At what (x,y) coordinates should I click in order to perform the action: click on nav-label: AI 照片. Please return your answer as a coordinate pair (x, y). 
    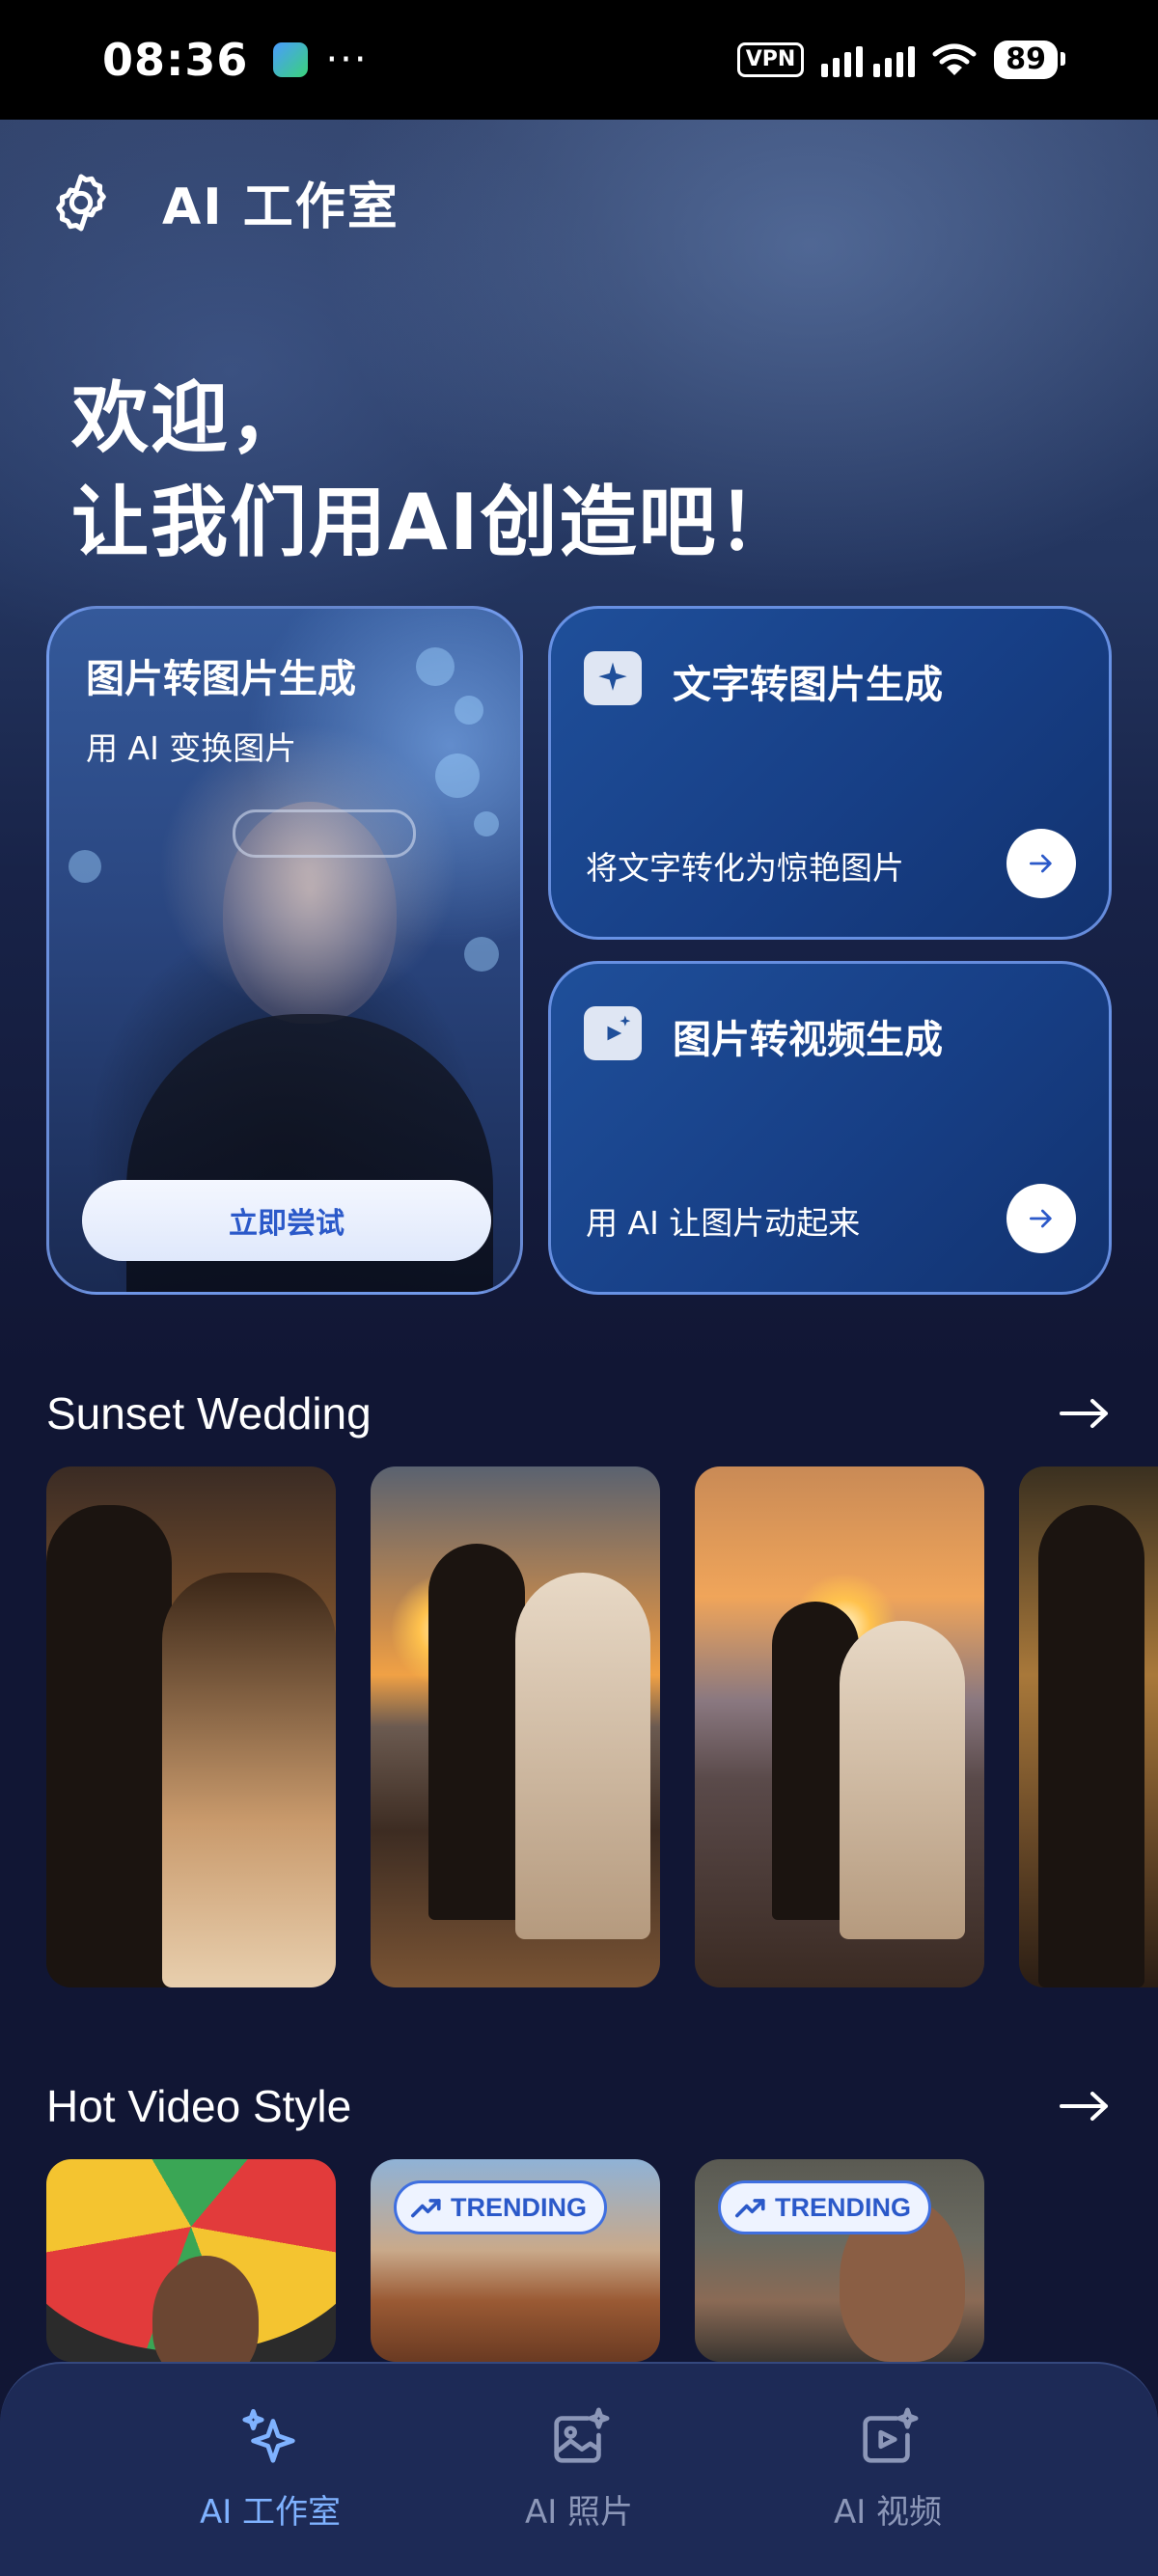
    Looking at the image, I should click on (579, 2512).